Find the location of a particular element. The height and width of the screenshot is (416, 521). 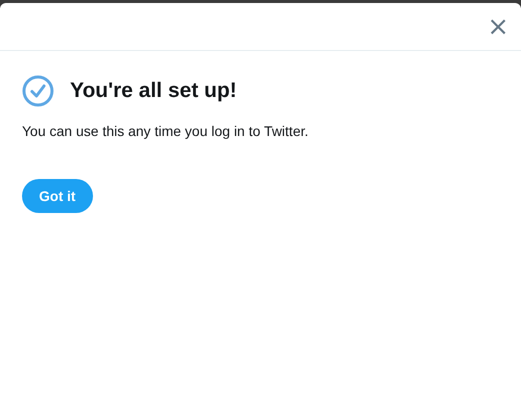

close-button: × is located at coordinates (498, 27).